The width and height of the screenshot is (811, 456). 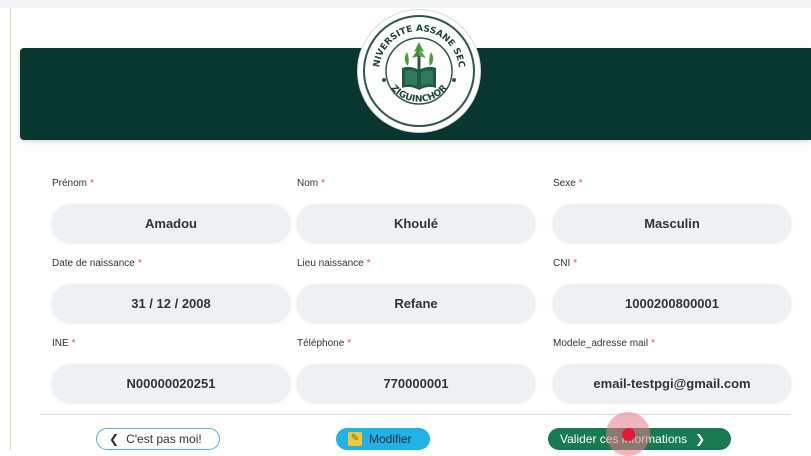 I want to click on field-sexe: Sexe * Masculin, so click(x=672, y=210).